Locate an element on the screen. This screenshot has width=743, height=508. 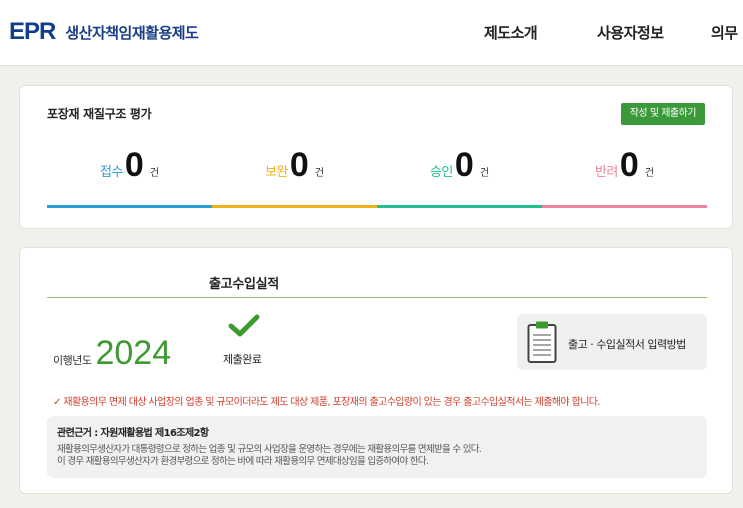
year-label: 이행년도 is located at coordinates (72, 360).